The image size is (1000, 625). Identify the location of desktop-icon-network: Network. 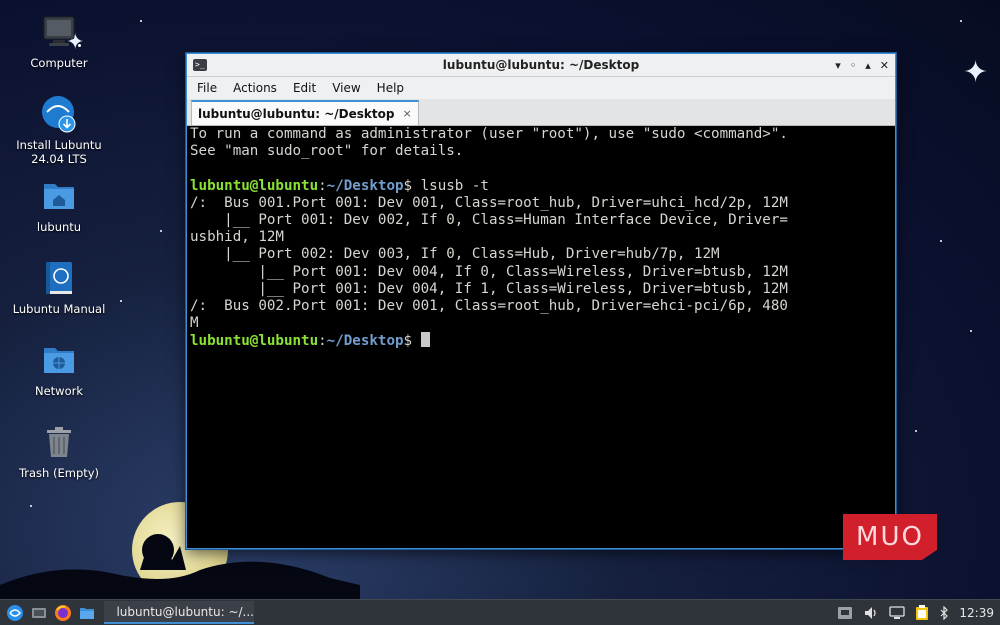
(59, 369).